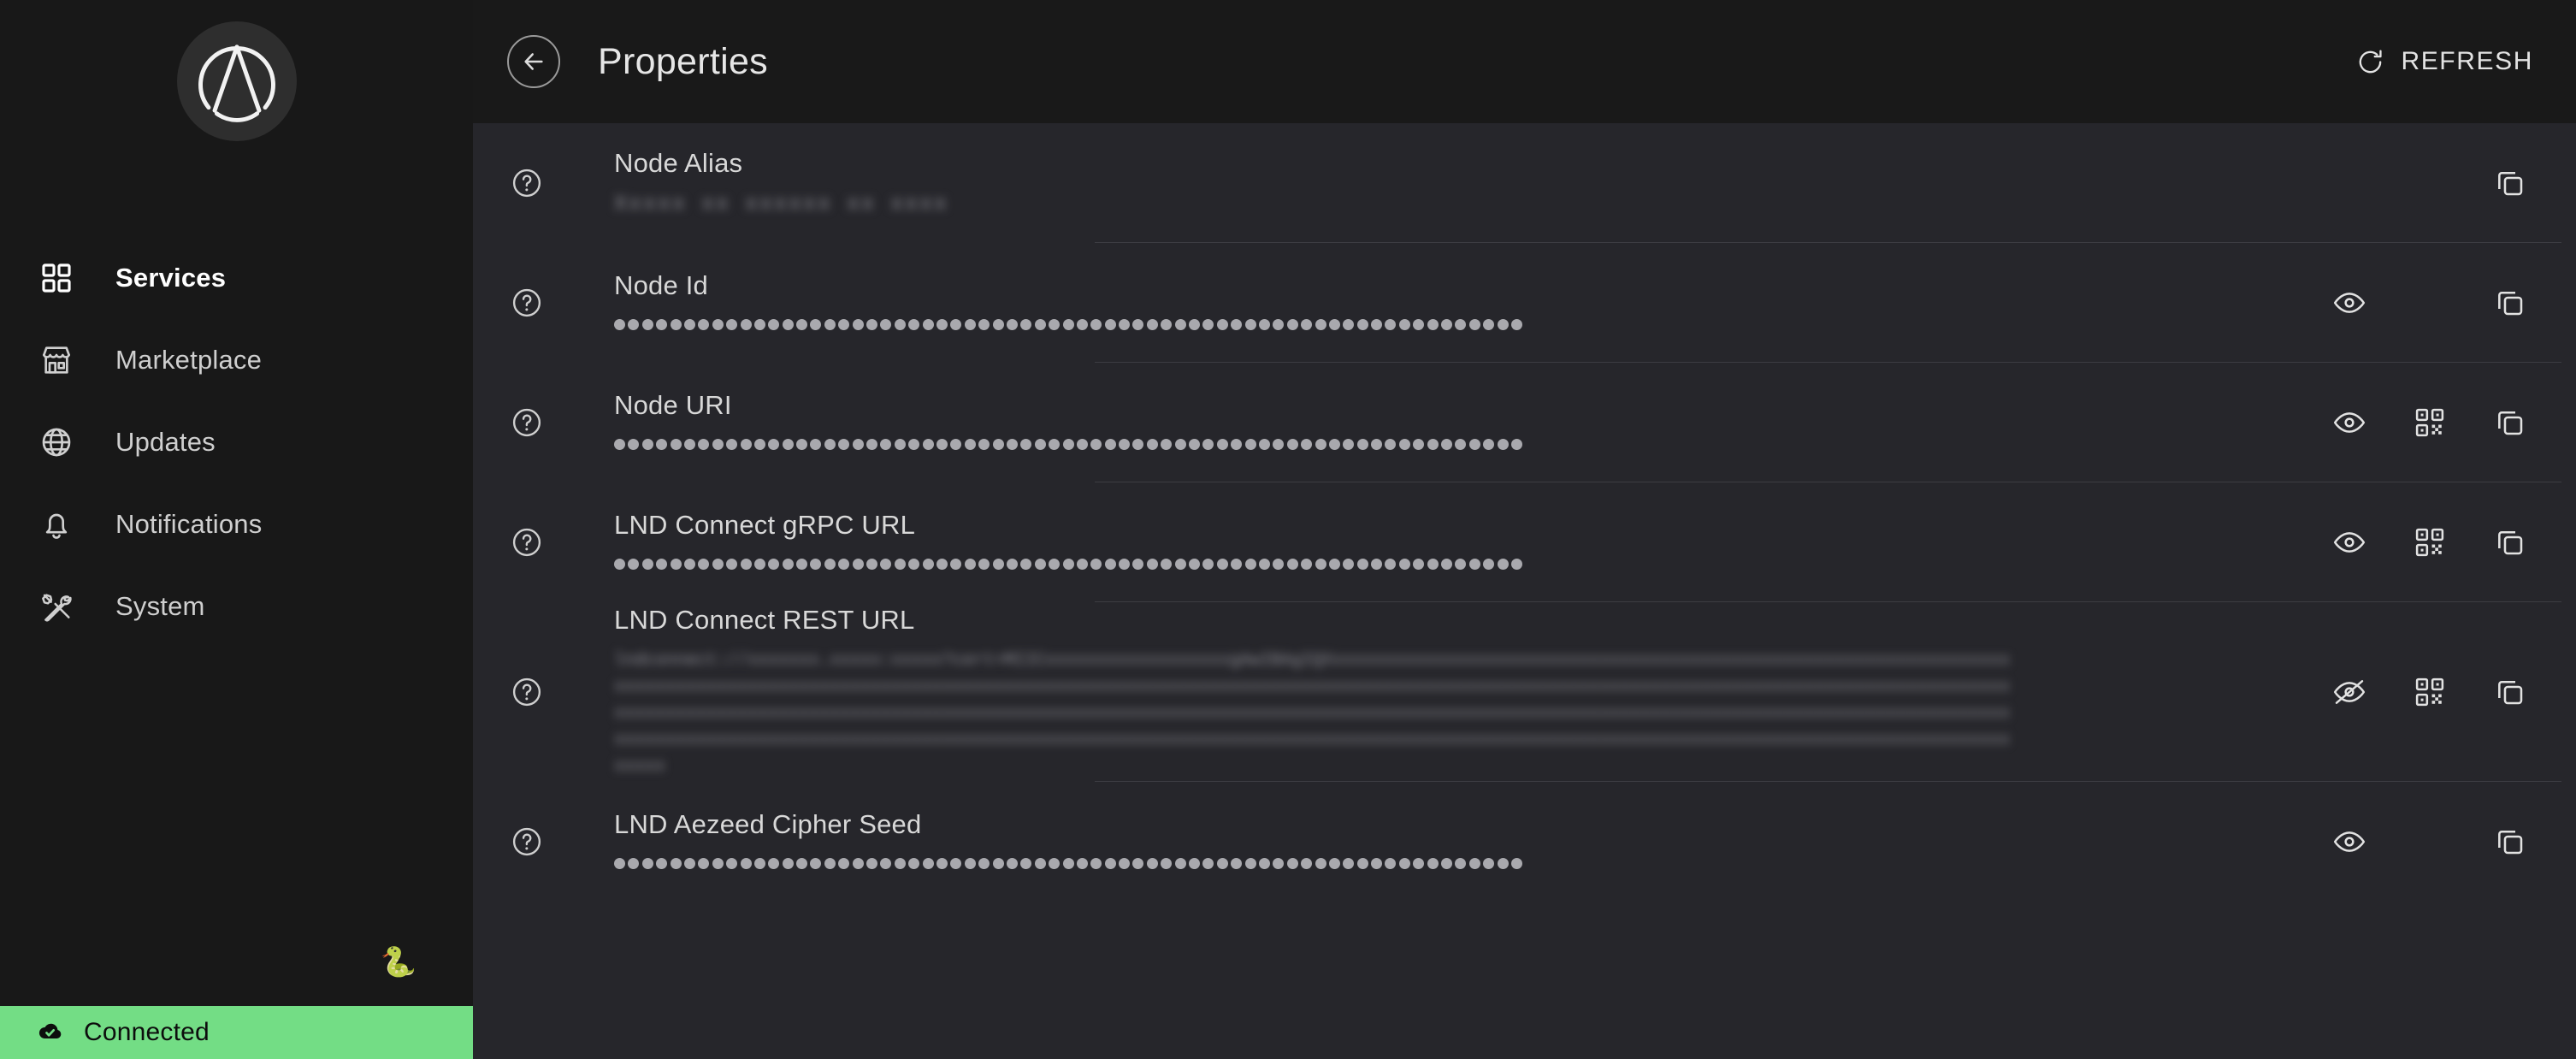  I want to click on refresh-button: REFRESH, so click(2444, 62).